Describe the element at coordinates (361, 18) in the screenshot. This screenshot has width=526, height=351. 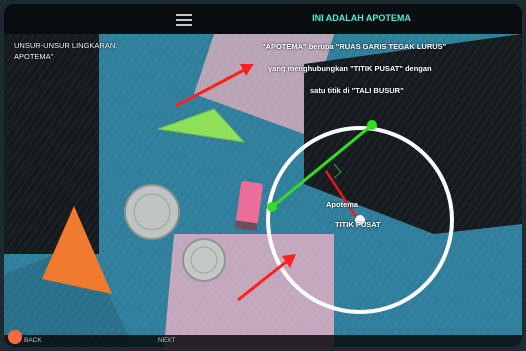
I see `page-title: INI ADALAH APOTEMA` at that location.